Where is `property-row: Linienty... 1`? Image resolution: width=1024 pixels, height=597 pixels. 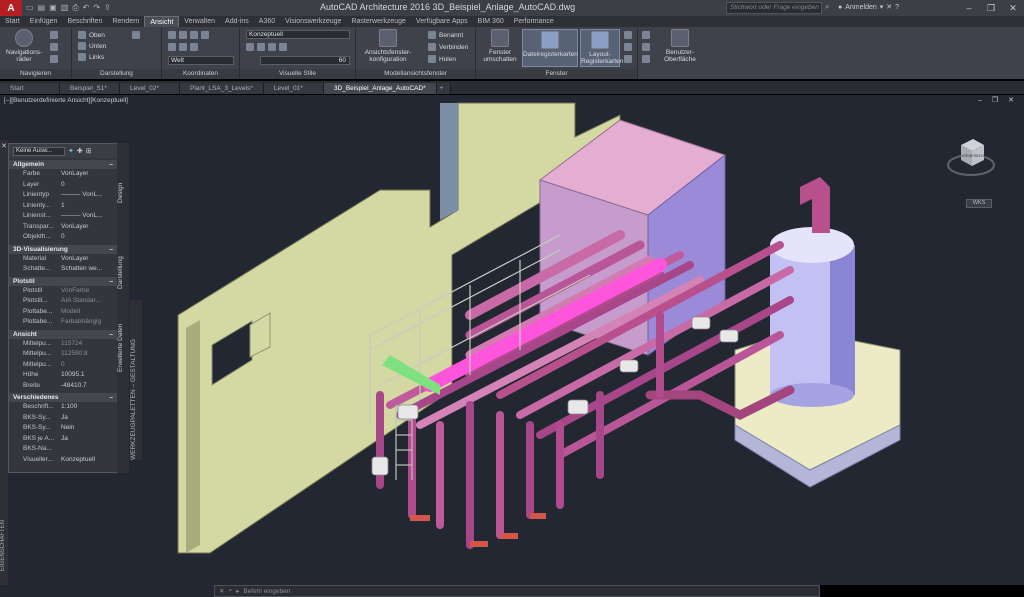 property-row: Linienty... 1 is located at coordinates (63, 206).